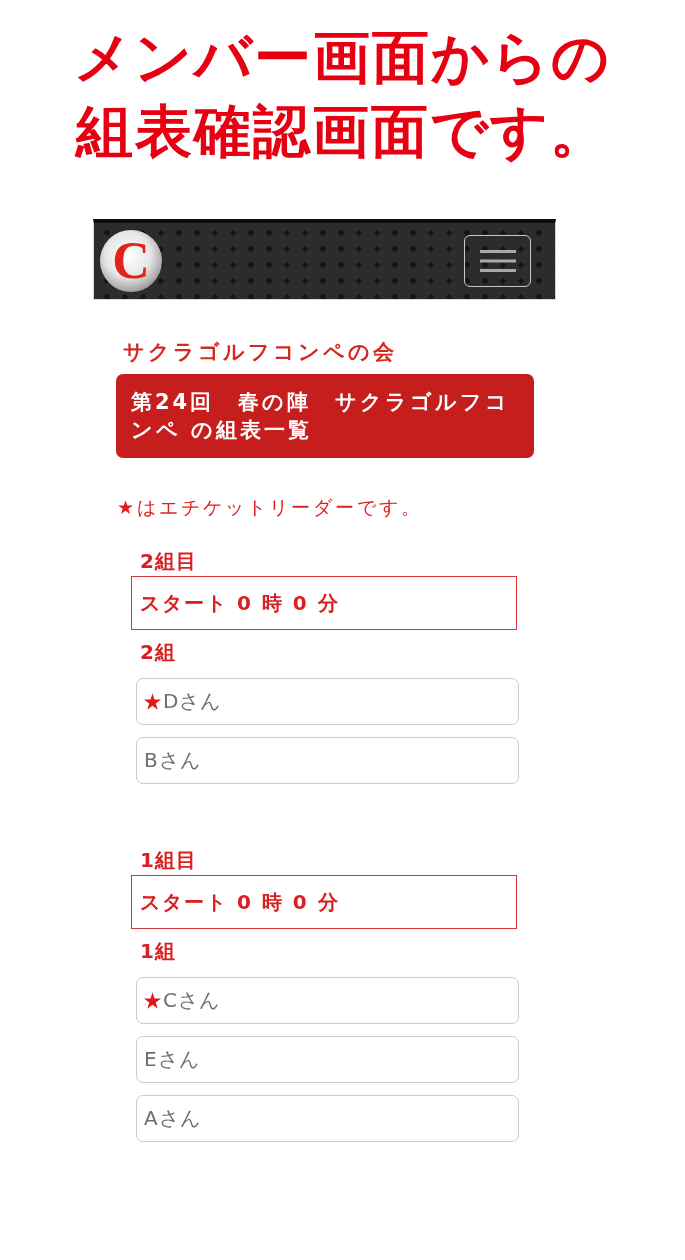 This screenshot has height=1260, width=685. I want to click on menu-button, so click(497, 261).